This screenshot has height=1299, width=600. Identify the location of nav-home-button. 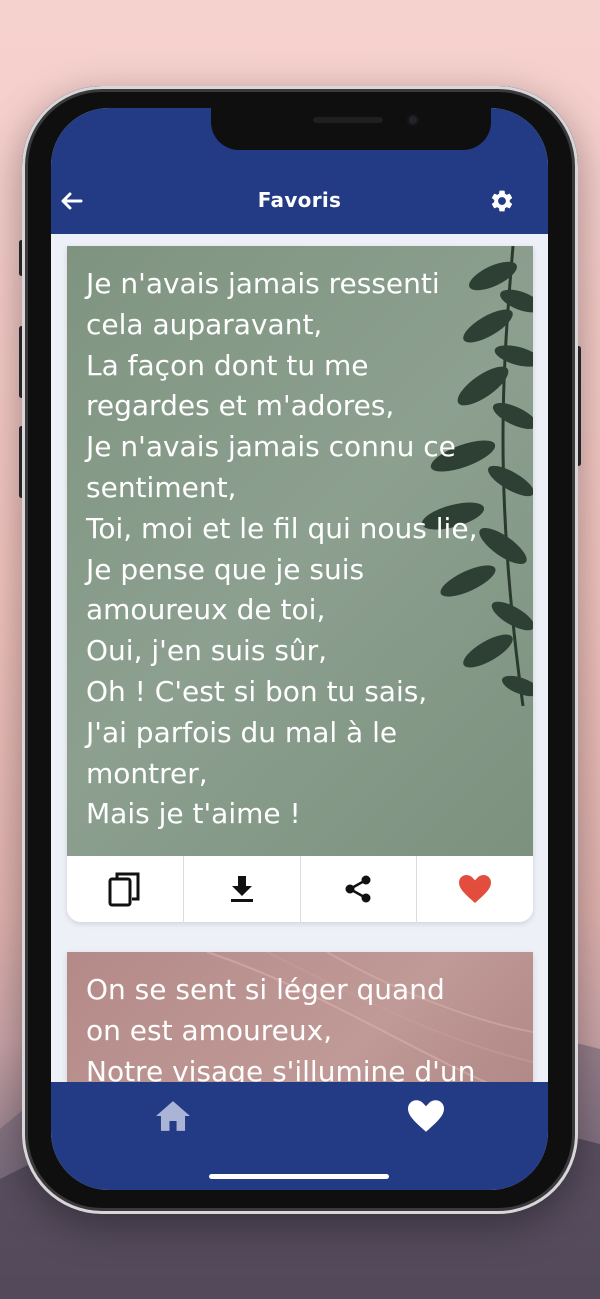
(173, 1116).